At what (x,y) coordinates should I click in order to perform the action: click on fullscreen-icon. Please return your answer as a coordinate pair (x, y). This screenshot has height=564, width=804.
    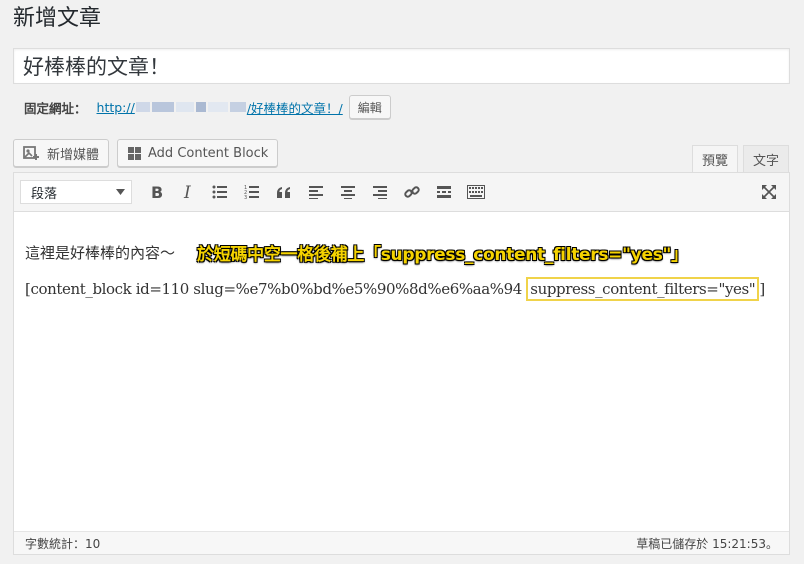
    Looking at the image, I should click on (769, 192).